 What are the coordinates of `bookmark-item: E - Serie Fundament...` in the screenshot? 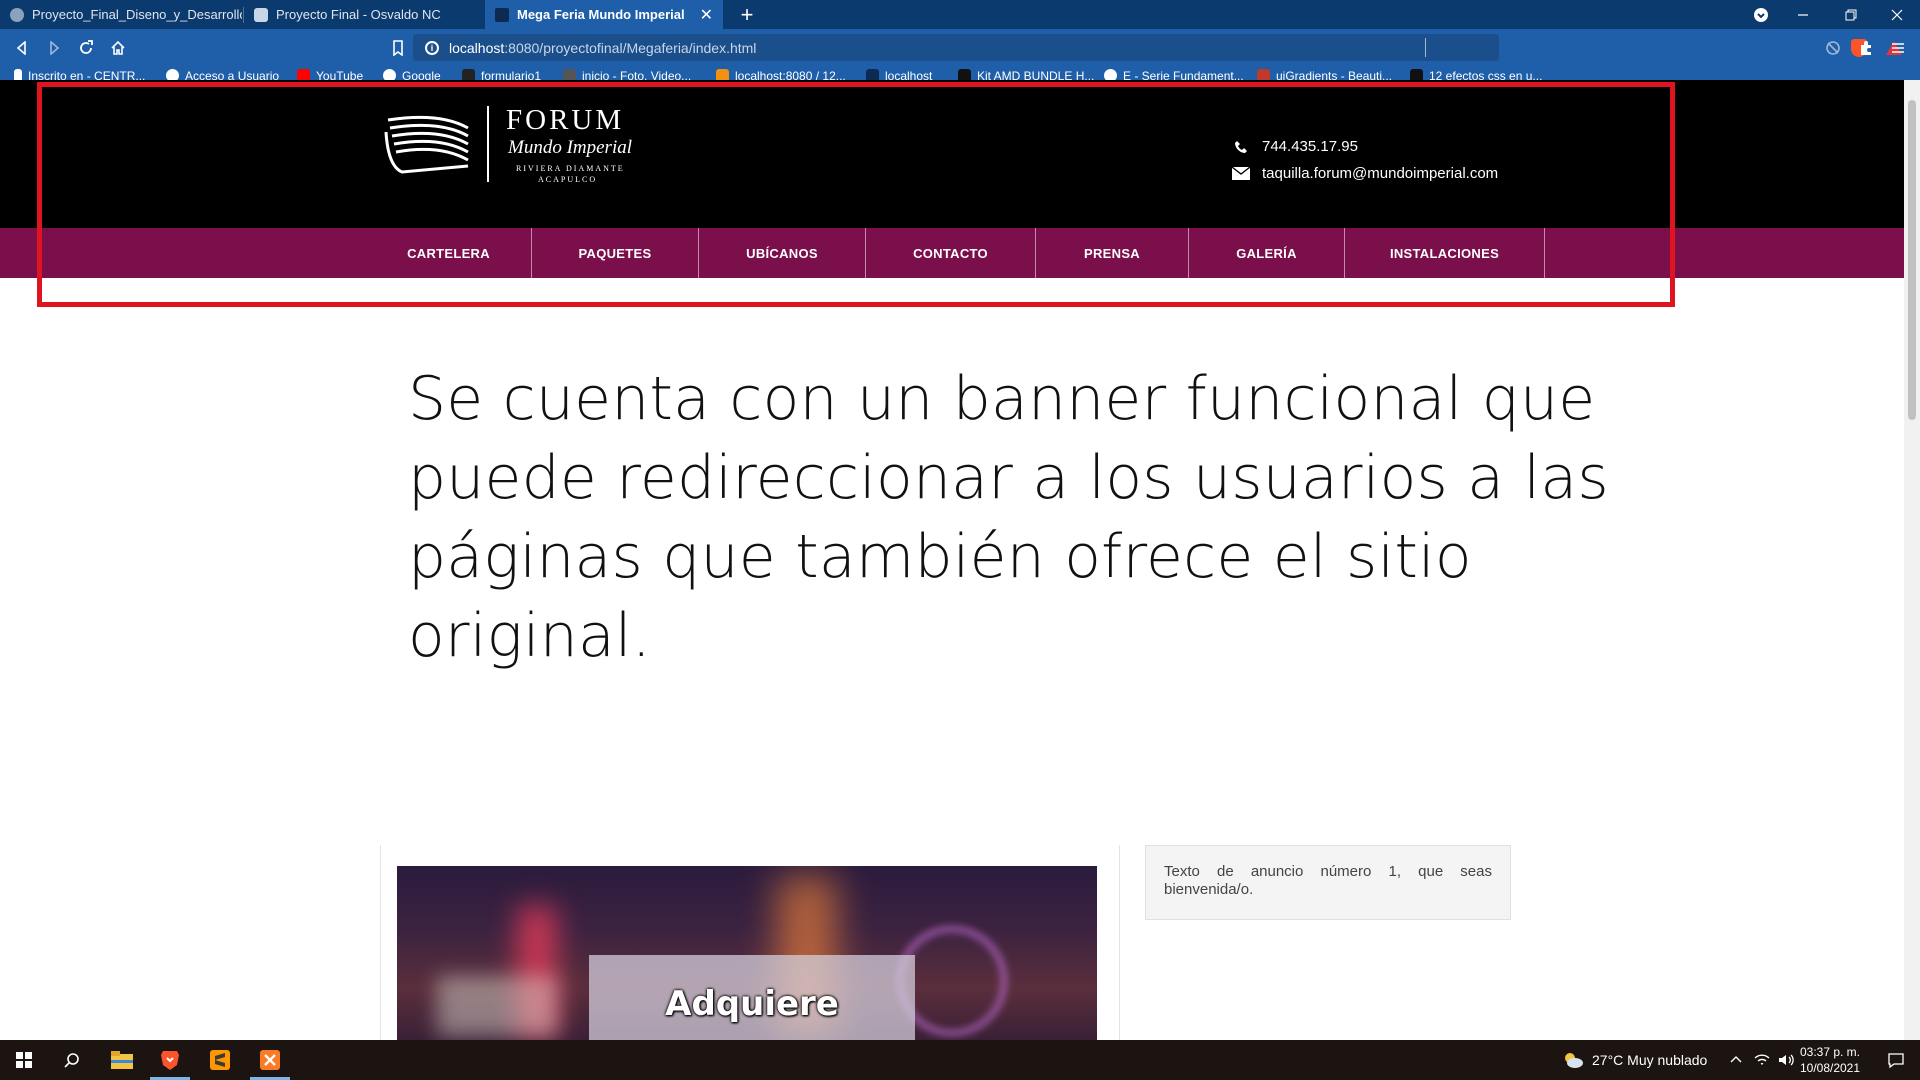 It's located at (1174, 74).